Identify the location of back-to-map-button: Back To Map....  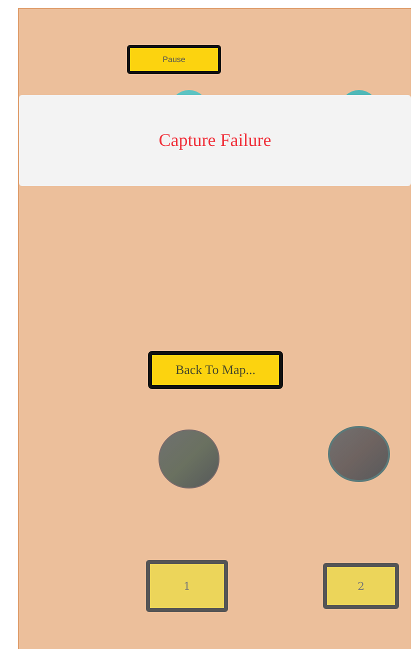
(215, 370).